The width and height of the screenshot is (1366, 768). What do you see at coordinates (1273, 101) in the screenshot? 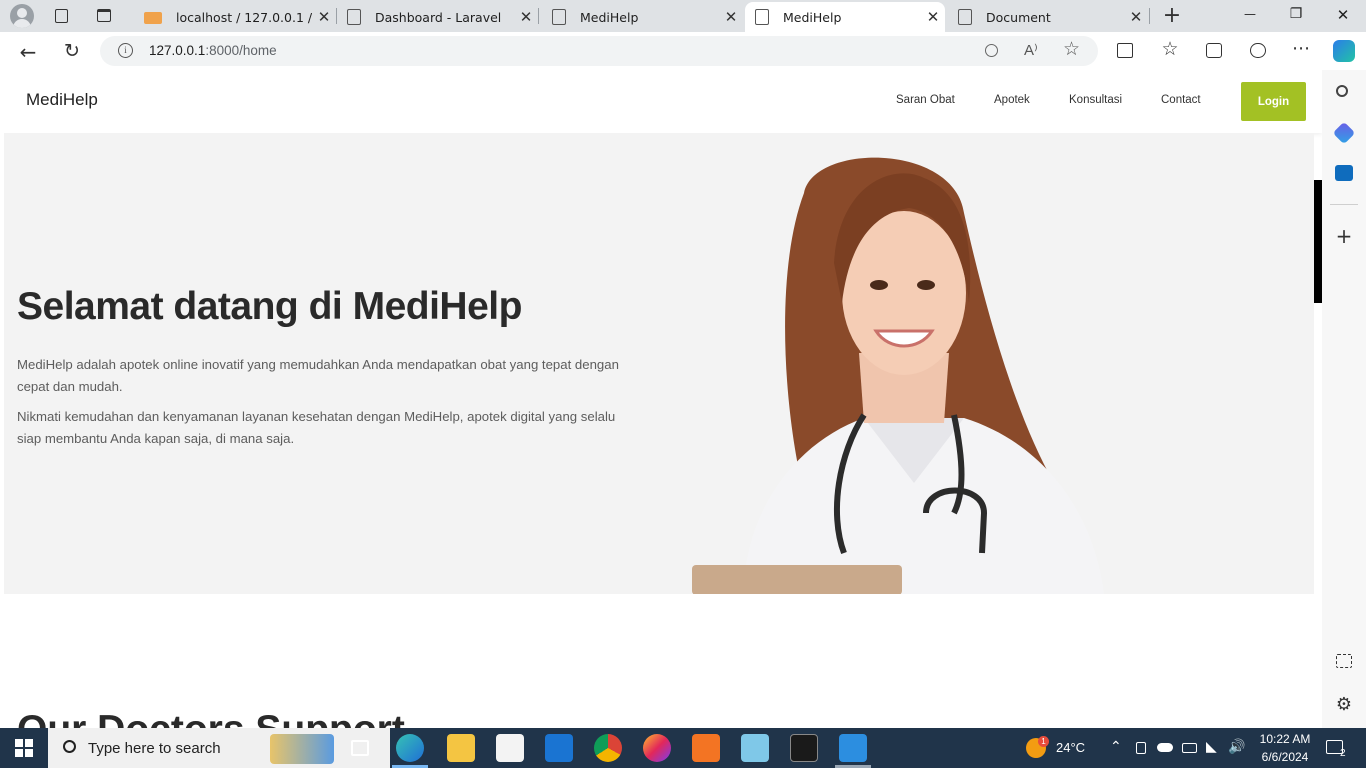
I see `login-button: Login` at bounding box center [1273, 101].